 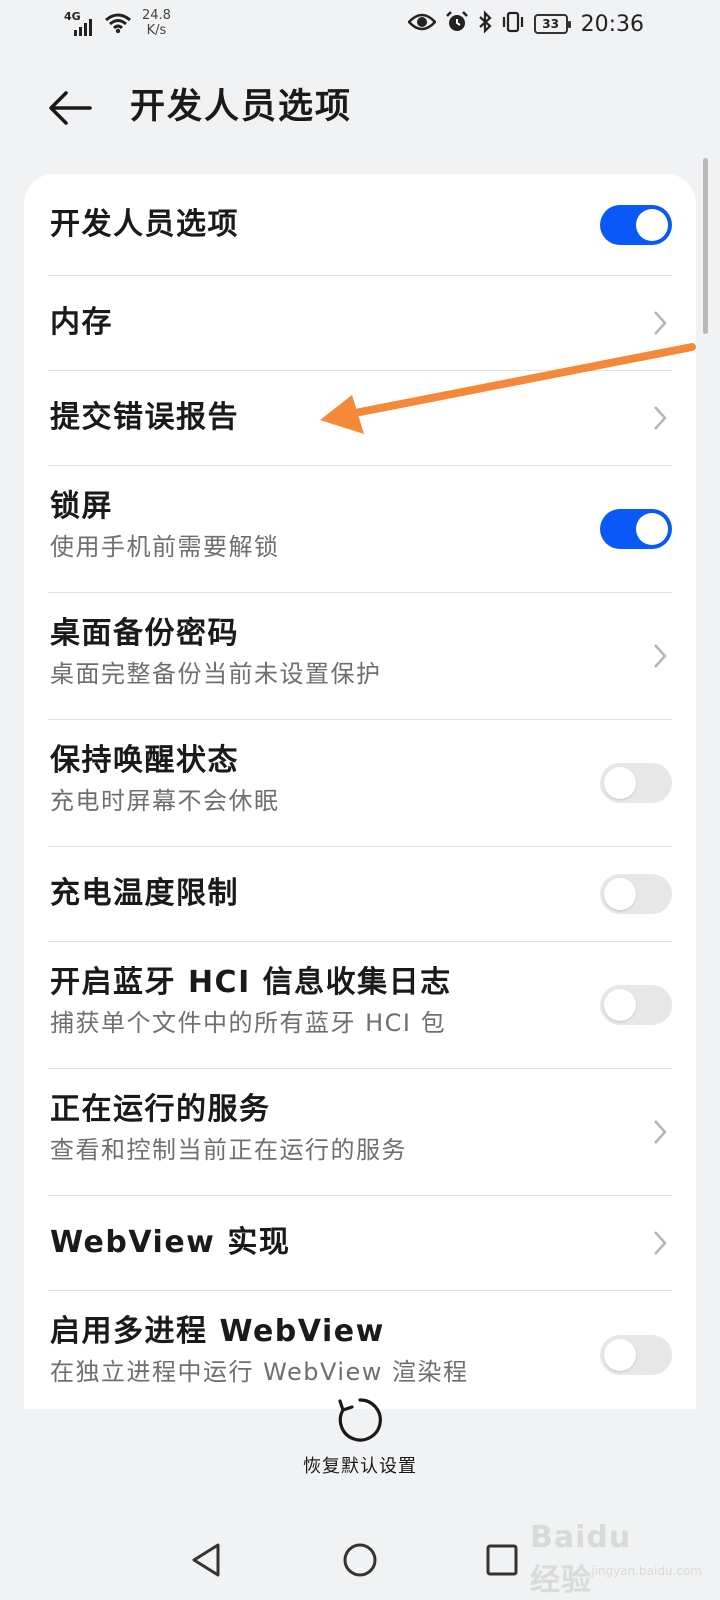 I want to click on baidu-watermark: Baidu经验 jingyan.baidu.com, so click(x=620, y=1559).